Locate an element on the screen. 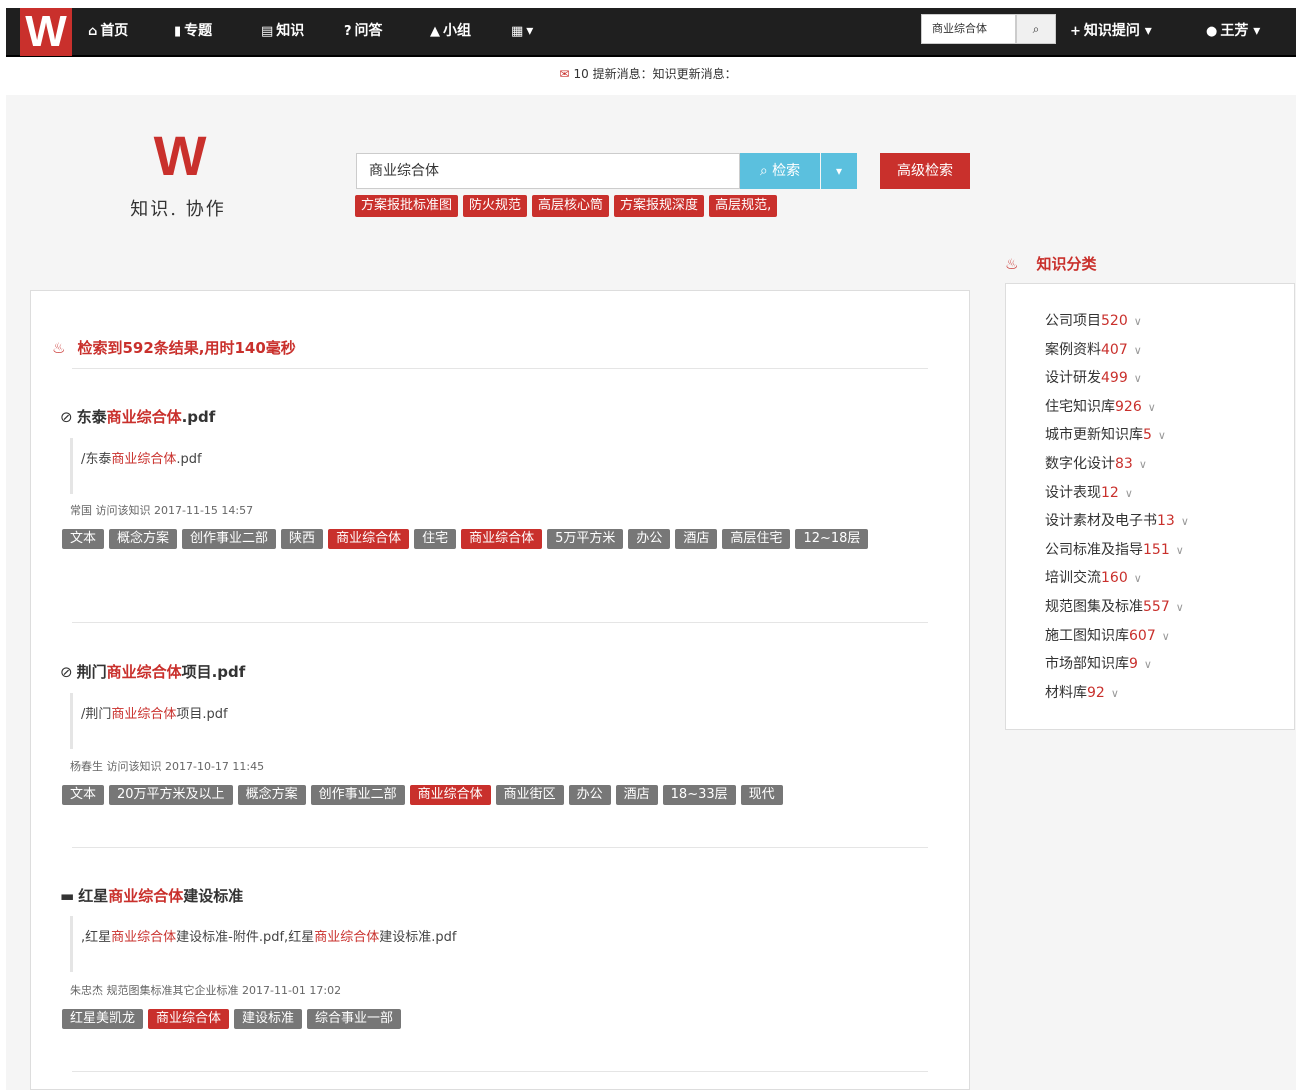 The width and height of the screenshot is (1296, 1090). hot-tag: 高层核心筒 is located at coordinates (571, 206).